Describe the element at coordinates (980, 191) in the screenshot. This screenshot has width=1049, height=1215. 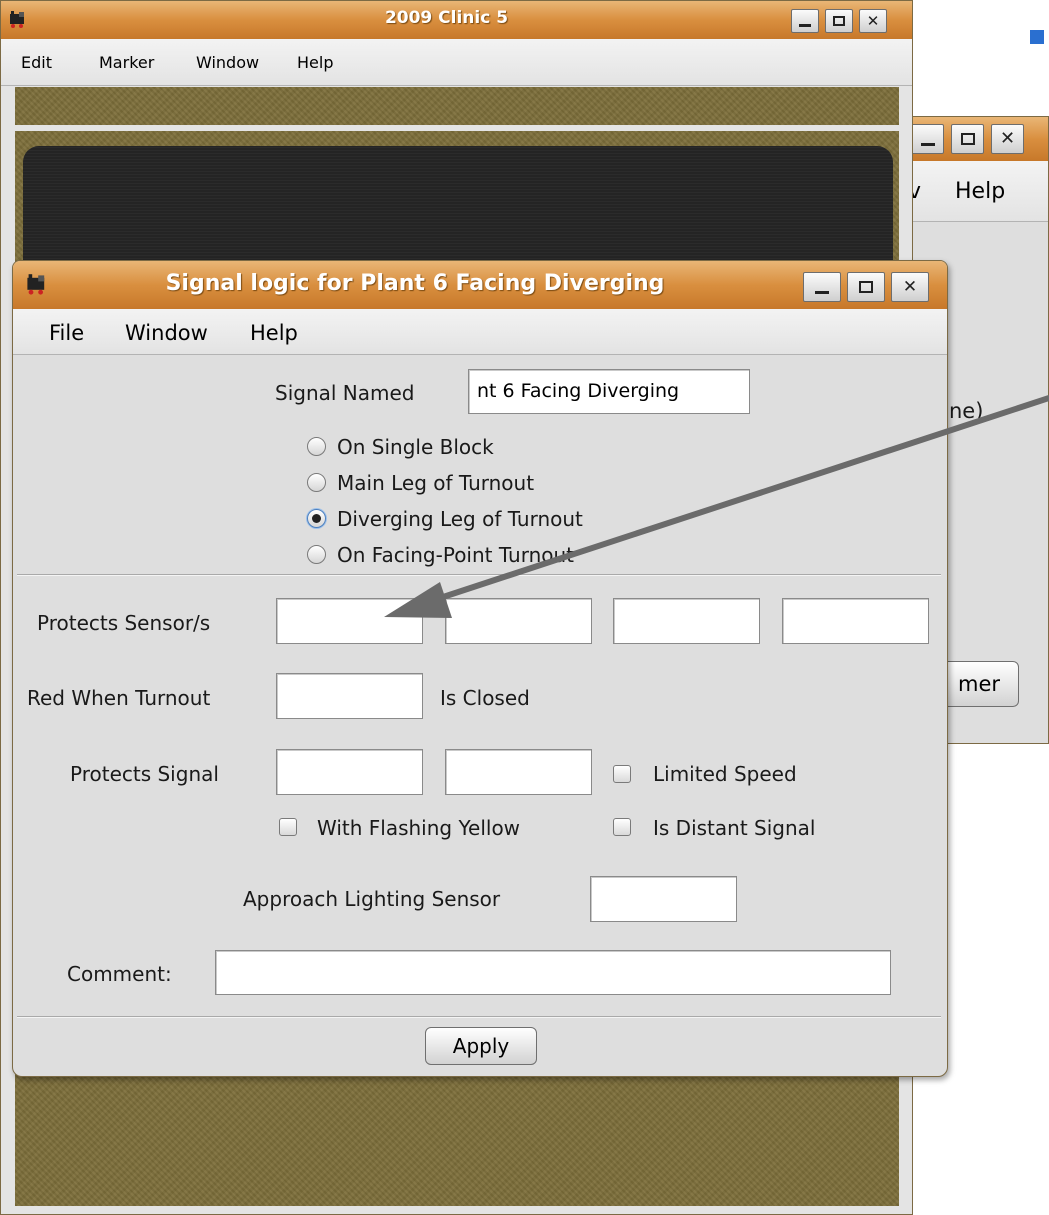
I see `background-menu-help: Help` at that location.